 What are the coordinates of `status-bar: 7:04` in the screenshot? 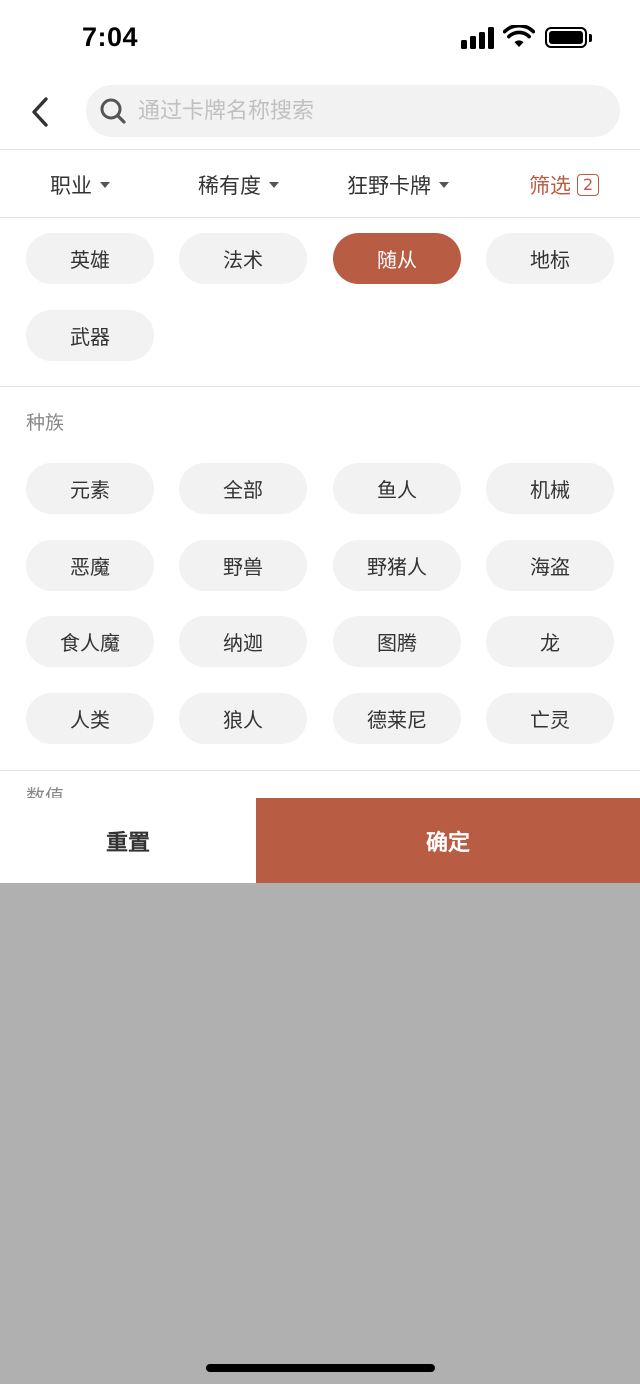 It's located at (320, 38).